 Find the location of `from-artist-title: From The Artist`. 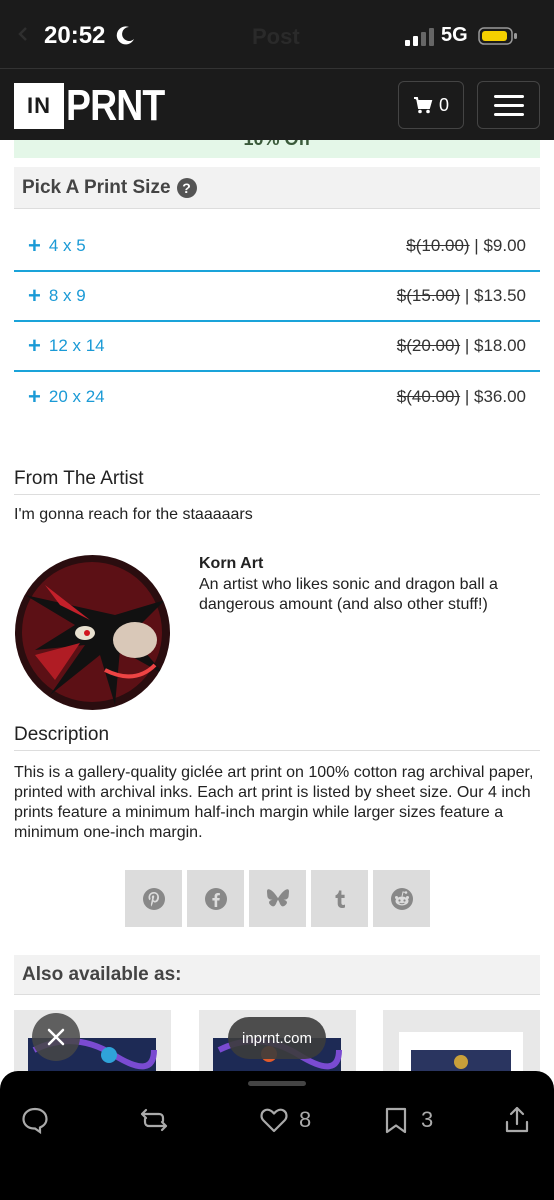

from-artist-title: From The Artist is located at coordinates (277, 481).